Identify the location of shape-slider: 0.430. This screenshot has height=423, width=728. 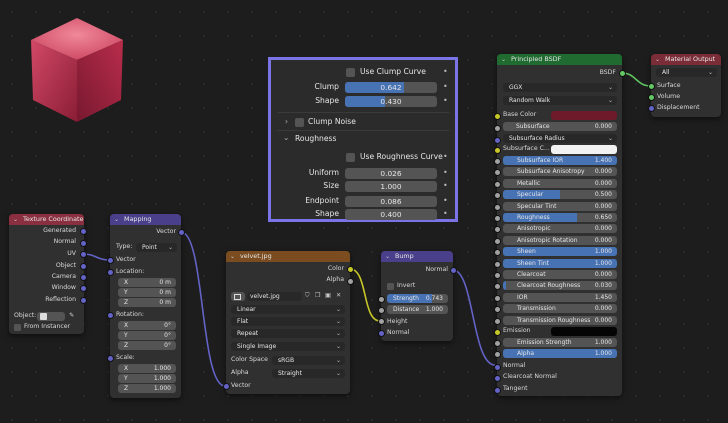
(391, 101).